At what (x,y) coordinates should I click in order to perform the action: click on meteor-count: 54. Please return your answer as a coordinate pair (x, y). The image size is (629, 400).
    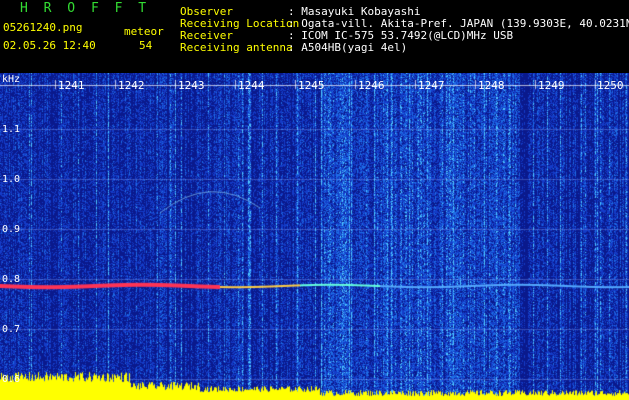
    Looking at the image, I should click on (146, 45).